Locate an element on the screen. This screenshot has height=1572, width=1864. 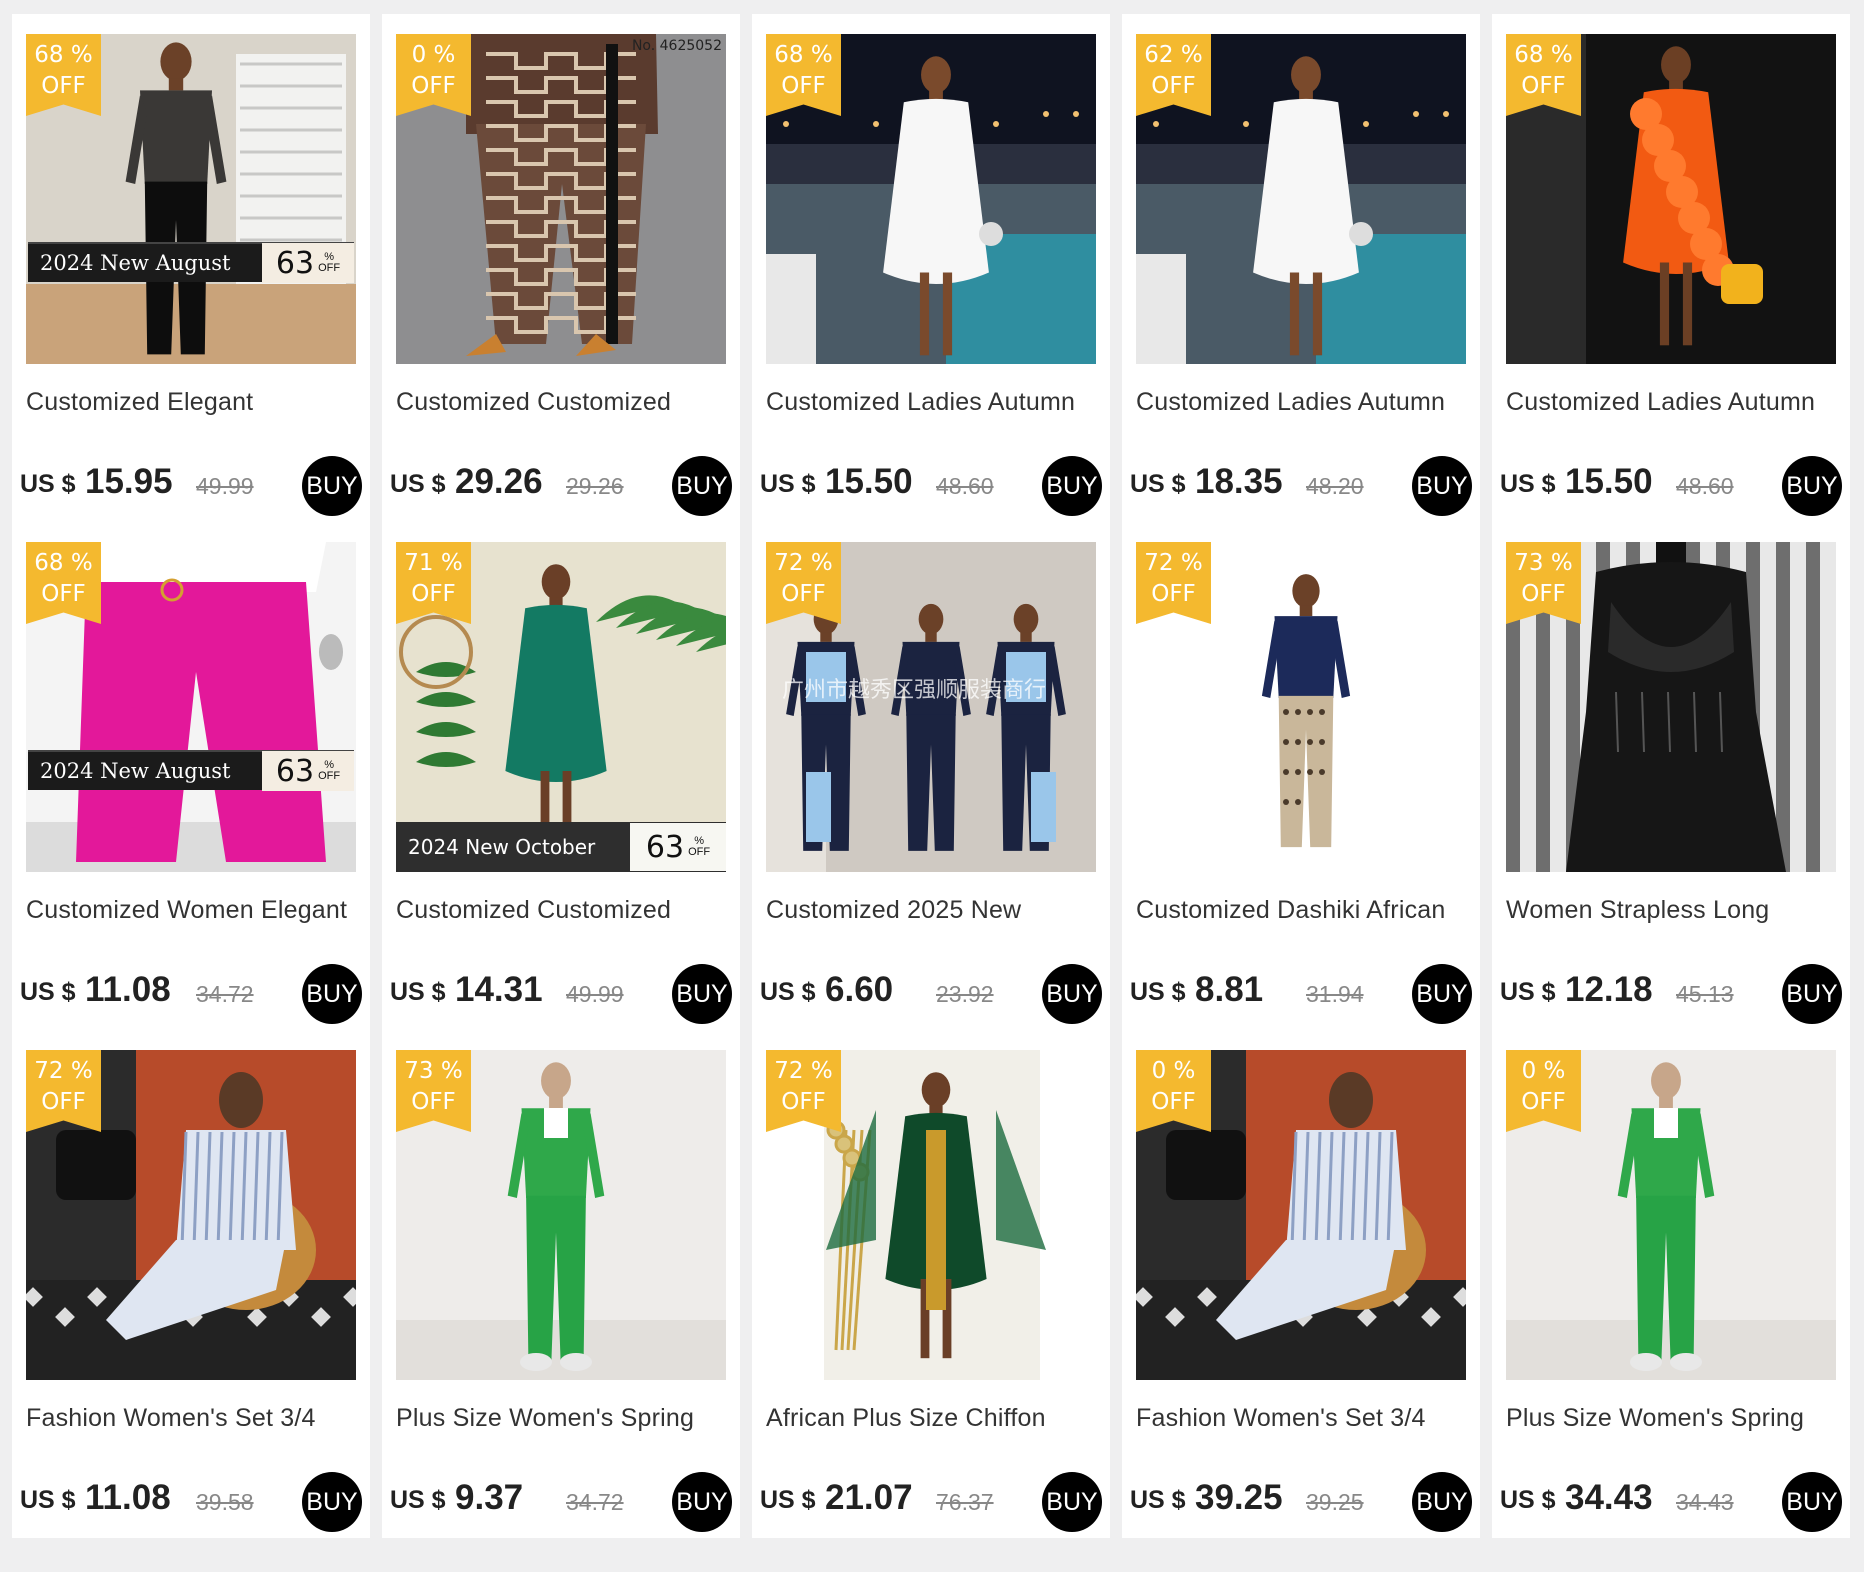
discount-ribbon: 0 % OFF is located at coordinates (1173, 1091).